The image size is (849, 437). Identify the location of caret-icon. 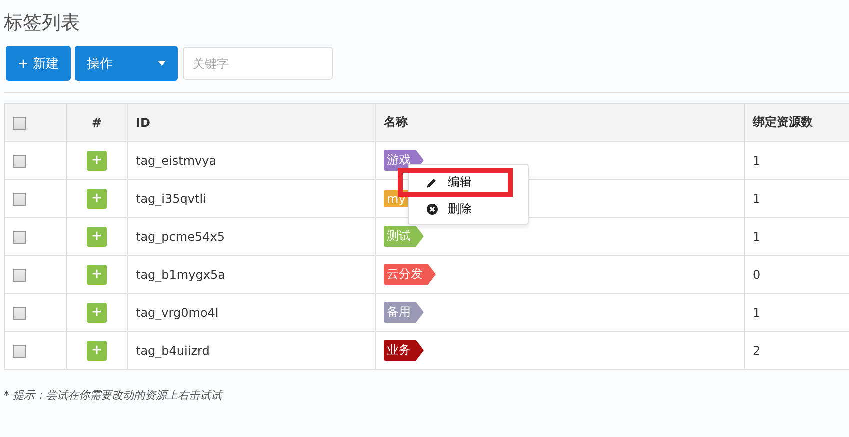
(162, 63).